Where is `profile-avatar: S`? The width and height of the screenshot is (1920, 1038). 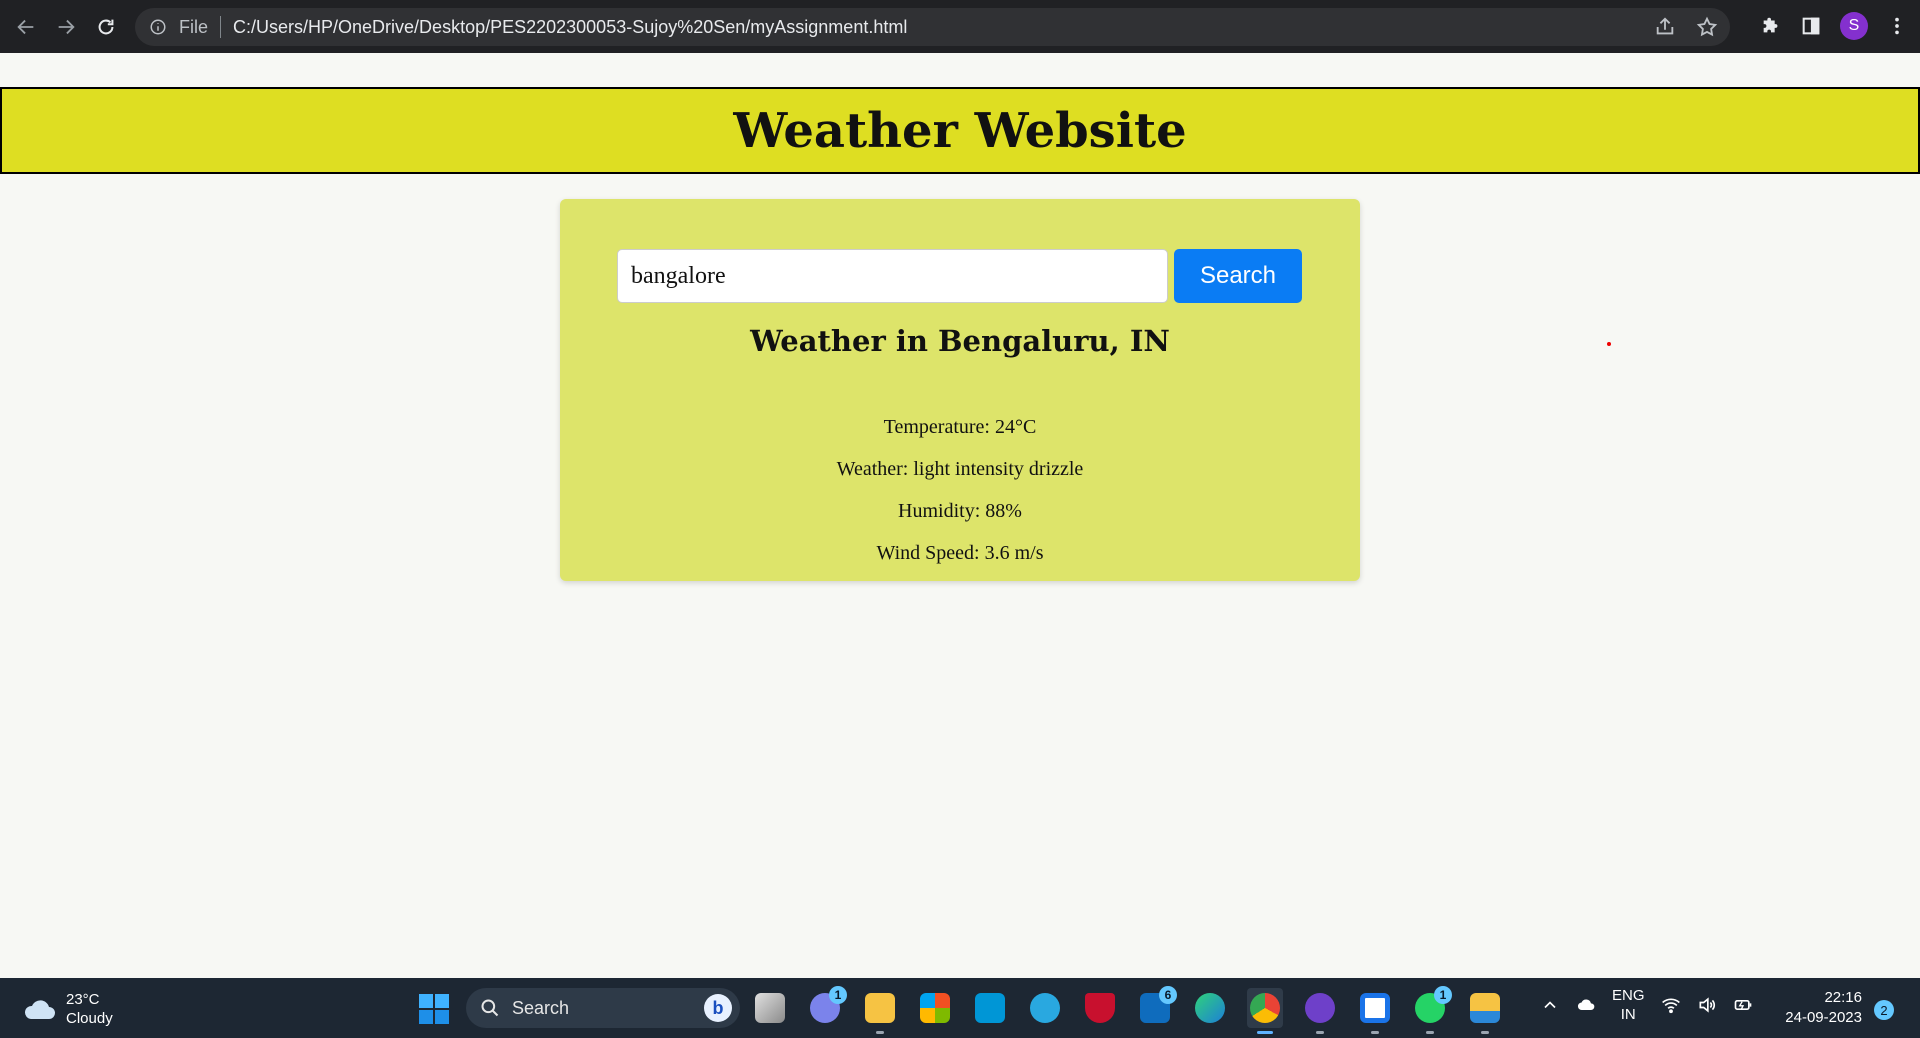
profile-avatar: S is located at coordinates (1854, 26).